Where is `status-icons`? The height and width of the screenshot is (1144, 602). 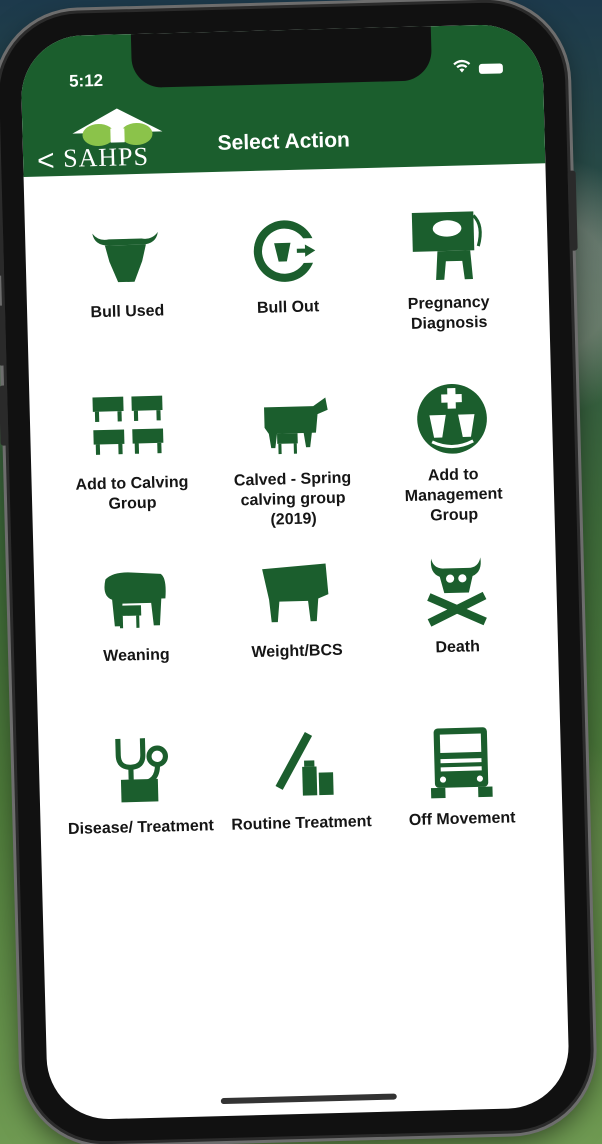 status-icons is located at coordinates (478, 68).